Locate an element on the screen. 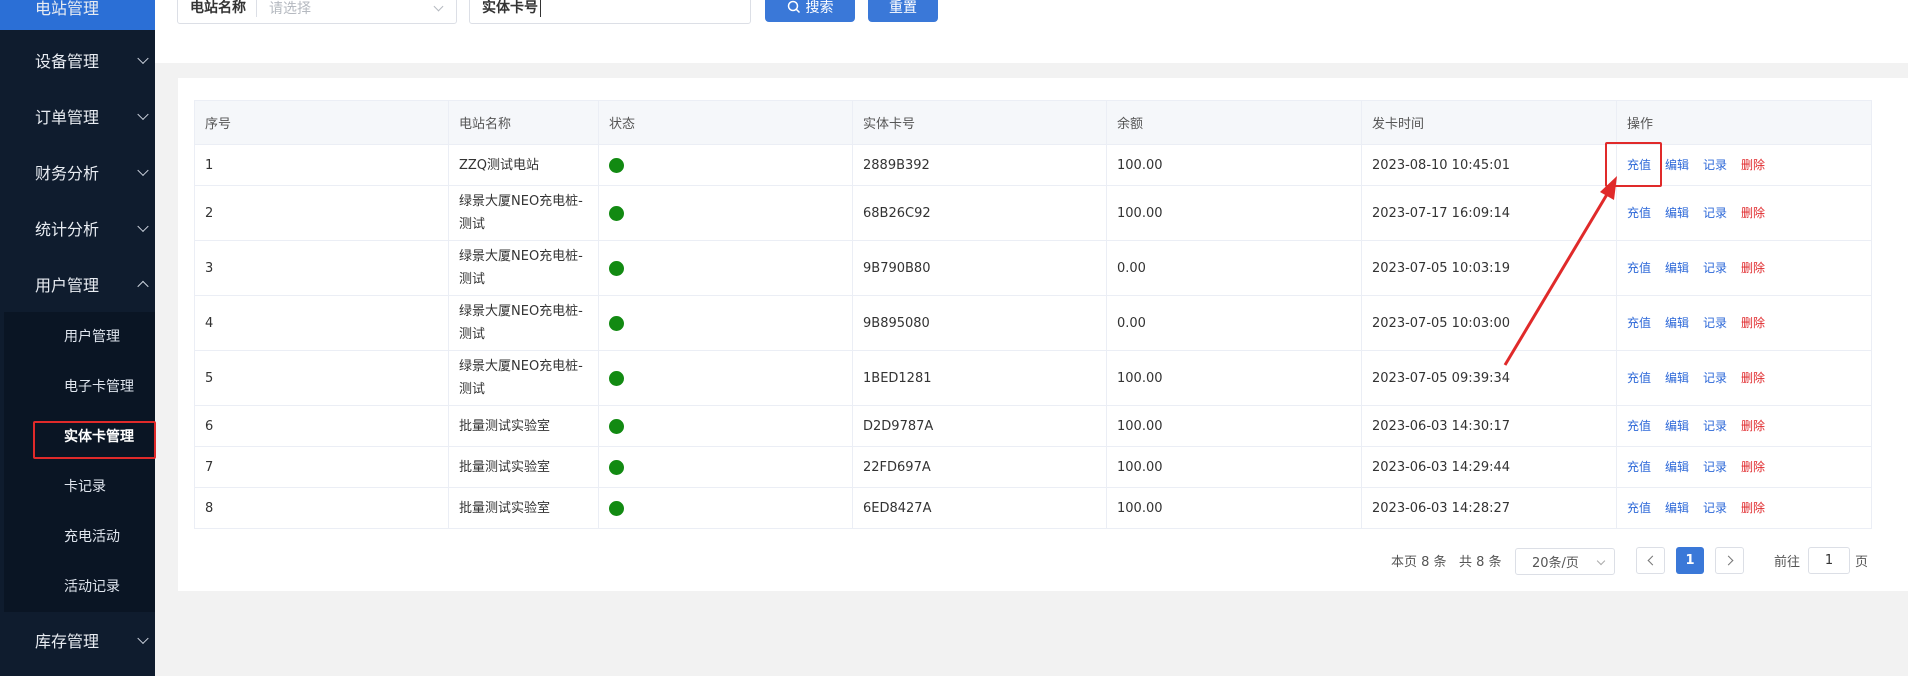 The width and height of the screenshot is (1908, 676). prev-page-button is located at coordinates (1650, 560).